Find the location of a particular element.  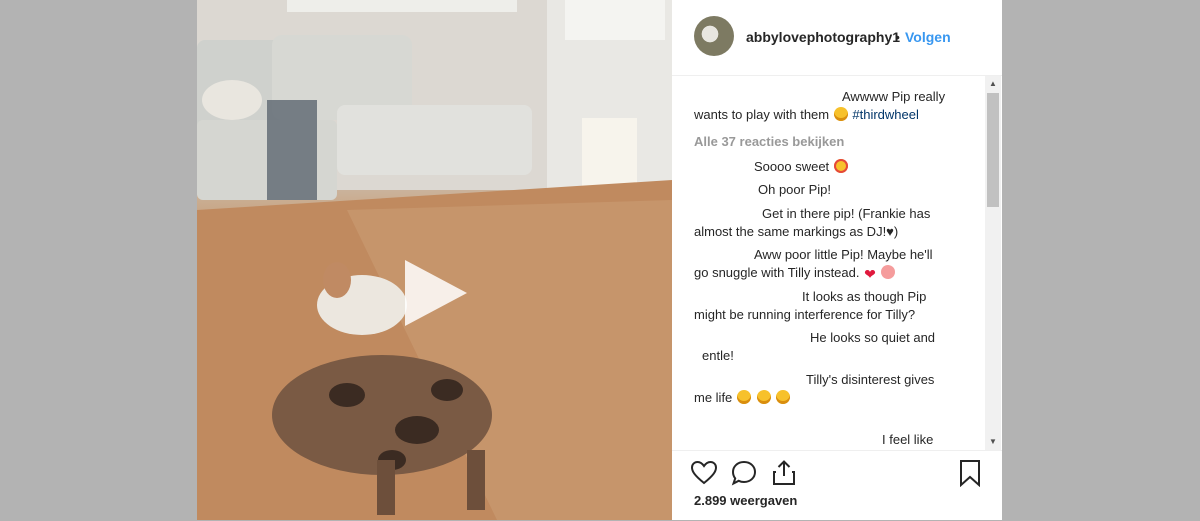

share-icon is located at coordinates (784, 473).